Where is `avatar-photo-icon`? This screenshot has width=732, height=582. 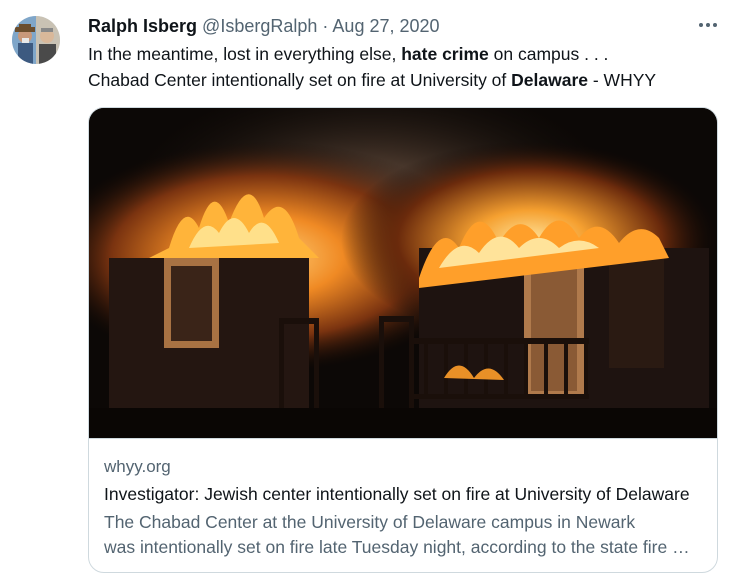 avatar-photo-icon is located at coordinates (36, 40).